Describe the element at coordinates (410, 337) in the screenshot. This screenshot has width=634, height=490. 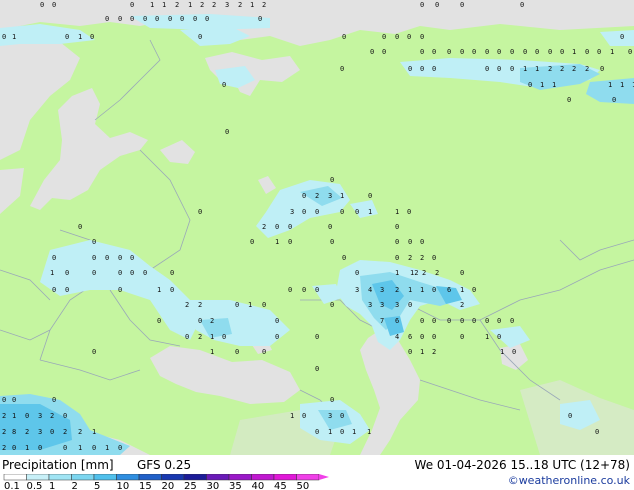
I see `precip-value: 6` at that location.